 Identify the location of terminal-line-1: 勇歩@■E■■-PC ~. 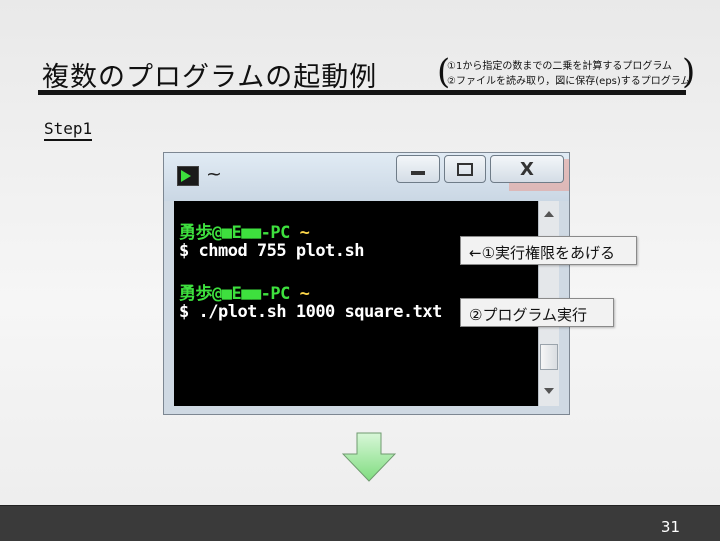
(244, 230).